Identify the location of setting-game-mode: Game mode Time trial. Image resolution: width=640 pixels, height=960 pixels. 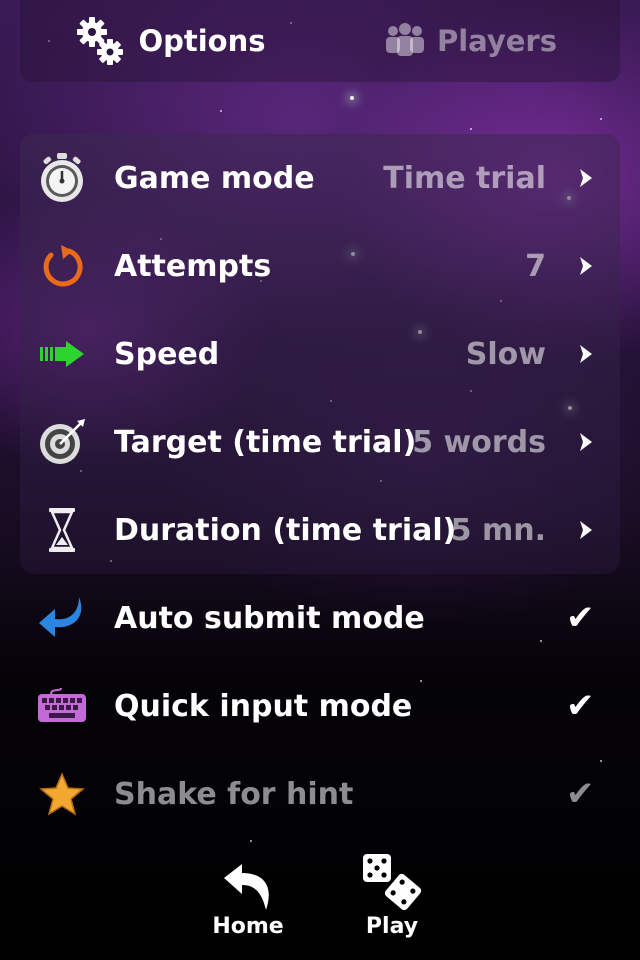
(320, 178).